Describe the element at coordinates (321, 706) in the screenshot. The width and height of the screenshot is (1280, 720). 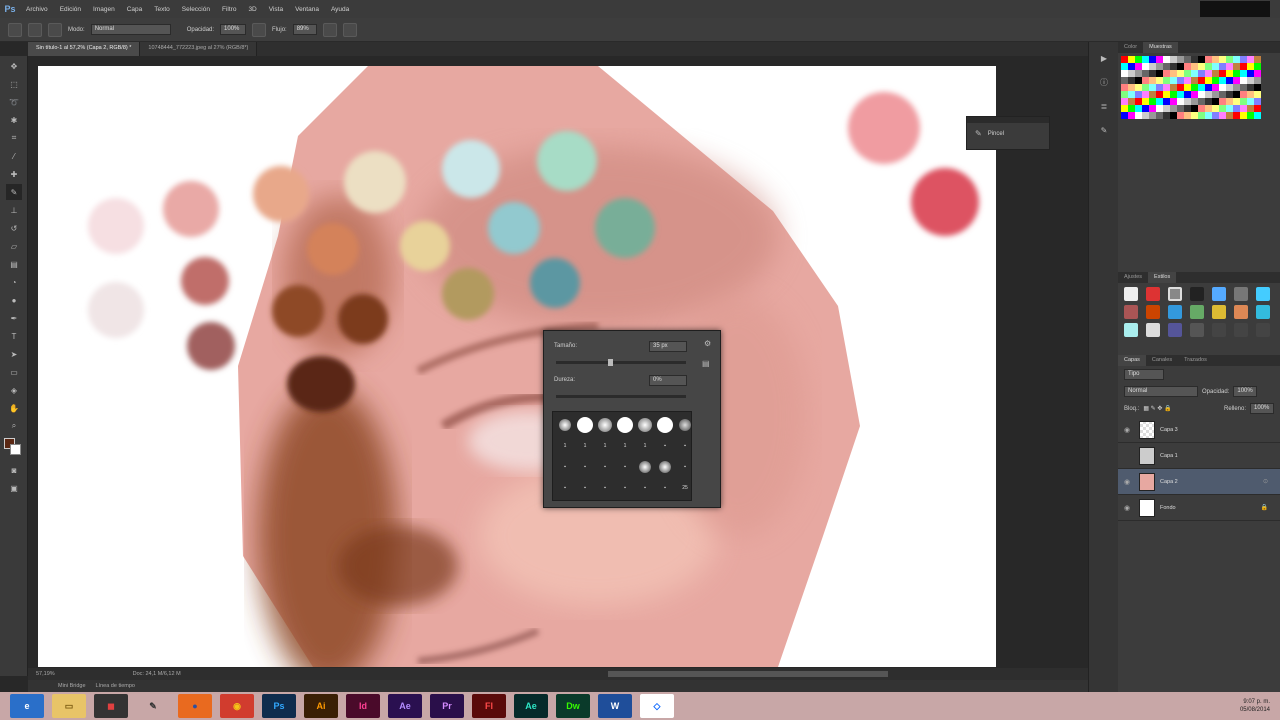
I see `illustrator-icon: Ai` at that location.